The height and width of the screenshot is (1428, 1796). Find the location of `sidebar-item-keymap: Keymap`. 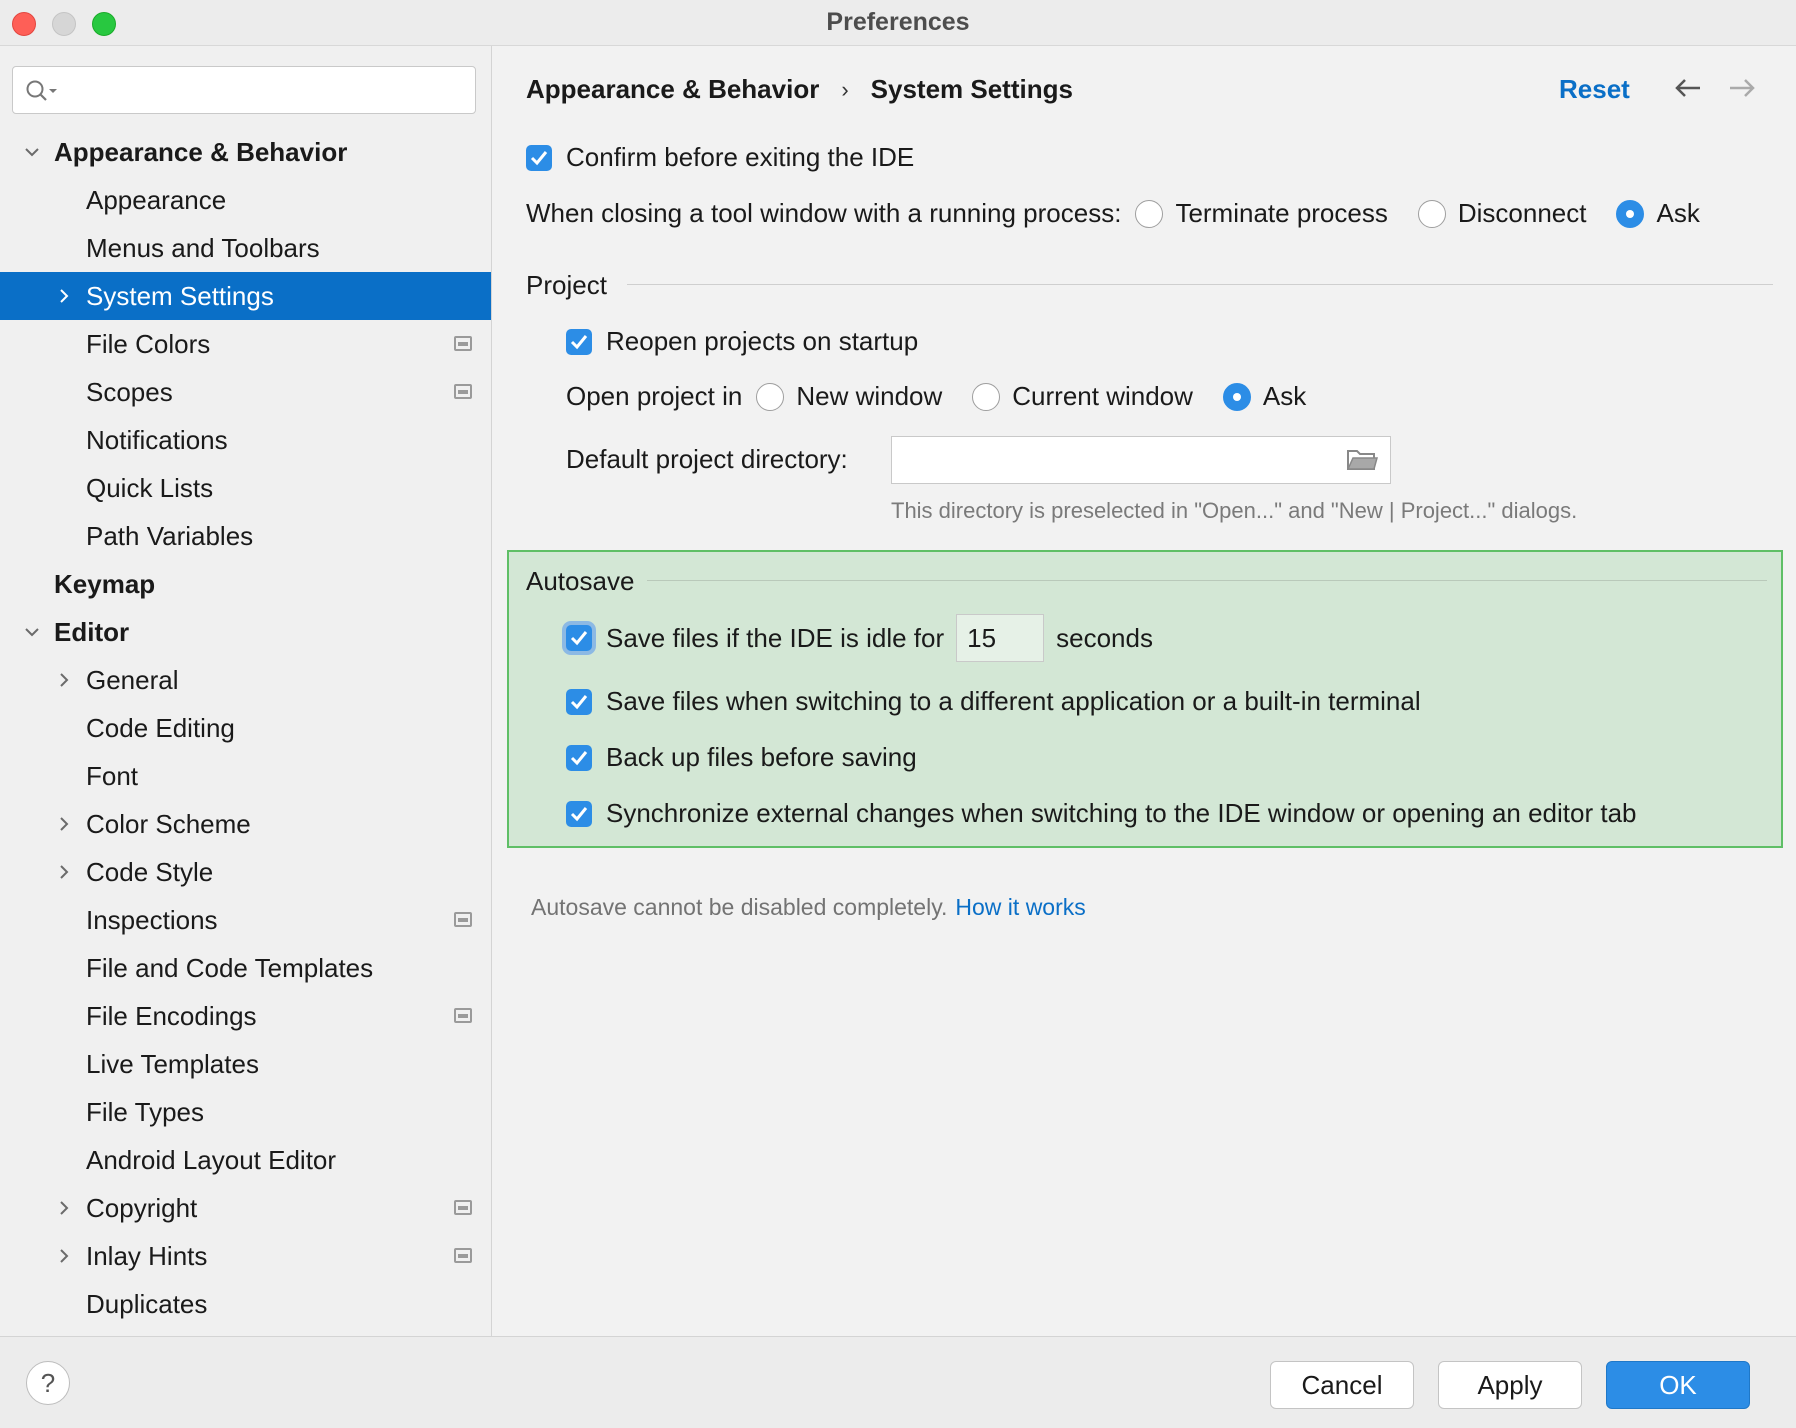

sidebar-item-keymap: Keymap is located at coordinates (245, 584).